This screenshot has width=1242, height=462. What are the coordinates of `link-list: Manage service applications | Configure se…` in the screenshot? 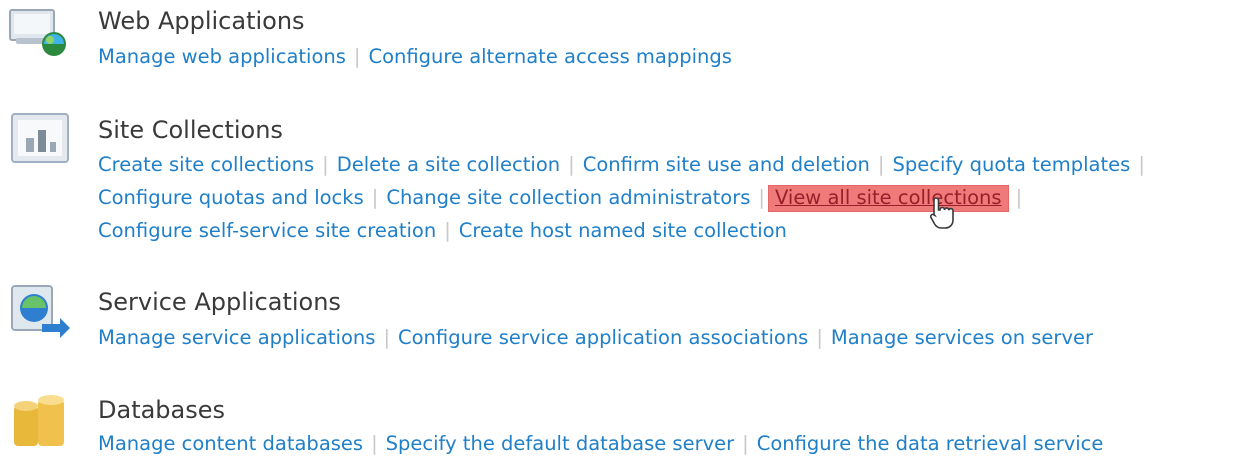 It's located at (595, 339).